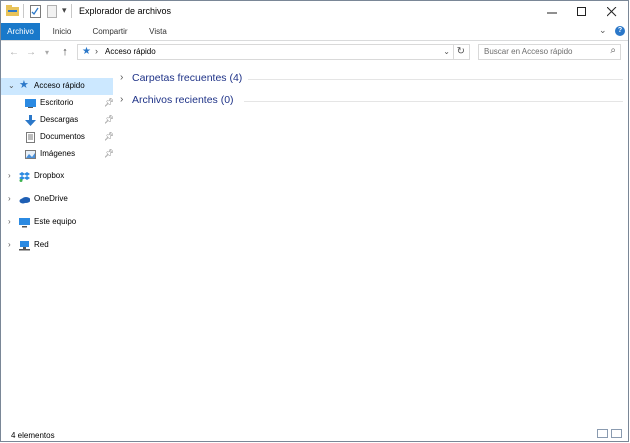 The width and height of the screenshot is (630, 443). I want to click on tab-compartir: Compartir, so click(110, 31).